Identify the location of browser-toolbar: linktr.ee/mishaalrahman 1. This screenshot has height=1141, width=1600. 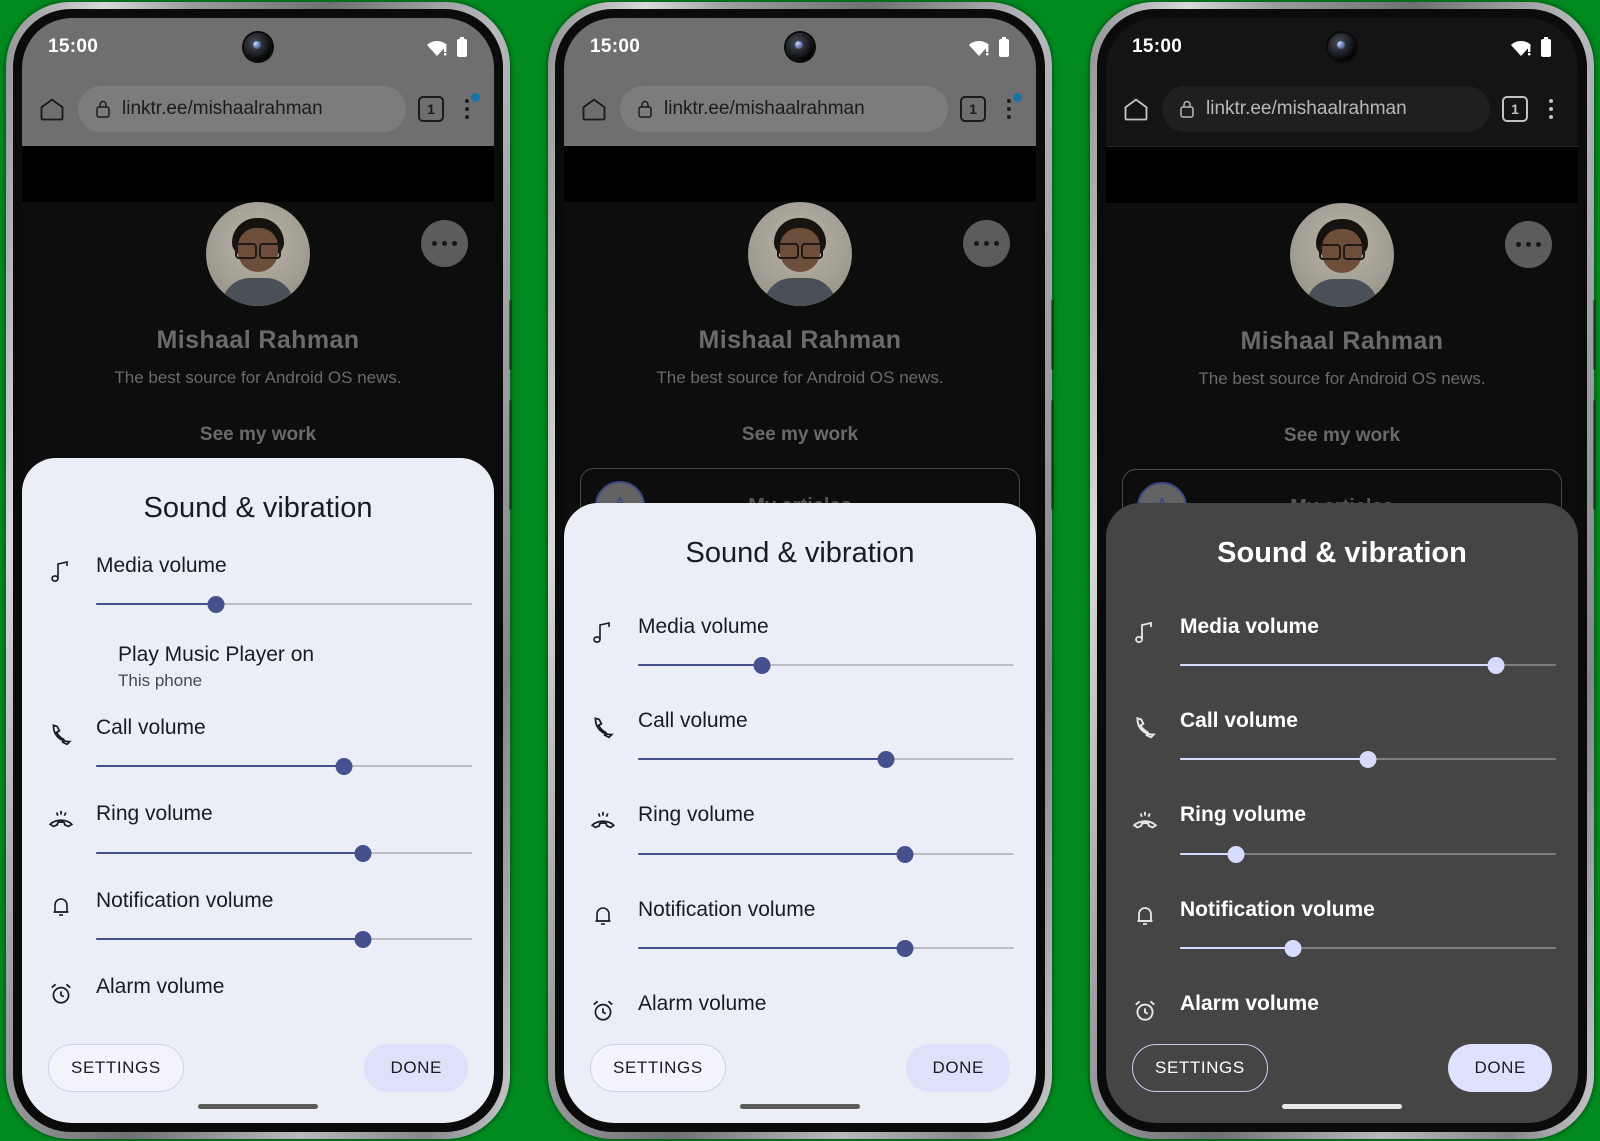
(258, 111).